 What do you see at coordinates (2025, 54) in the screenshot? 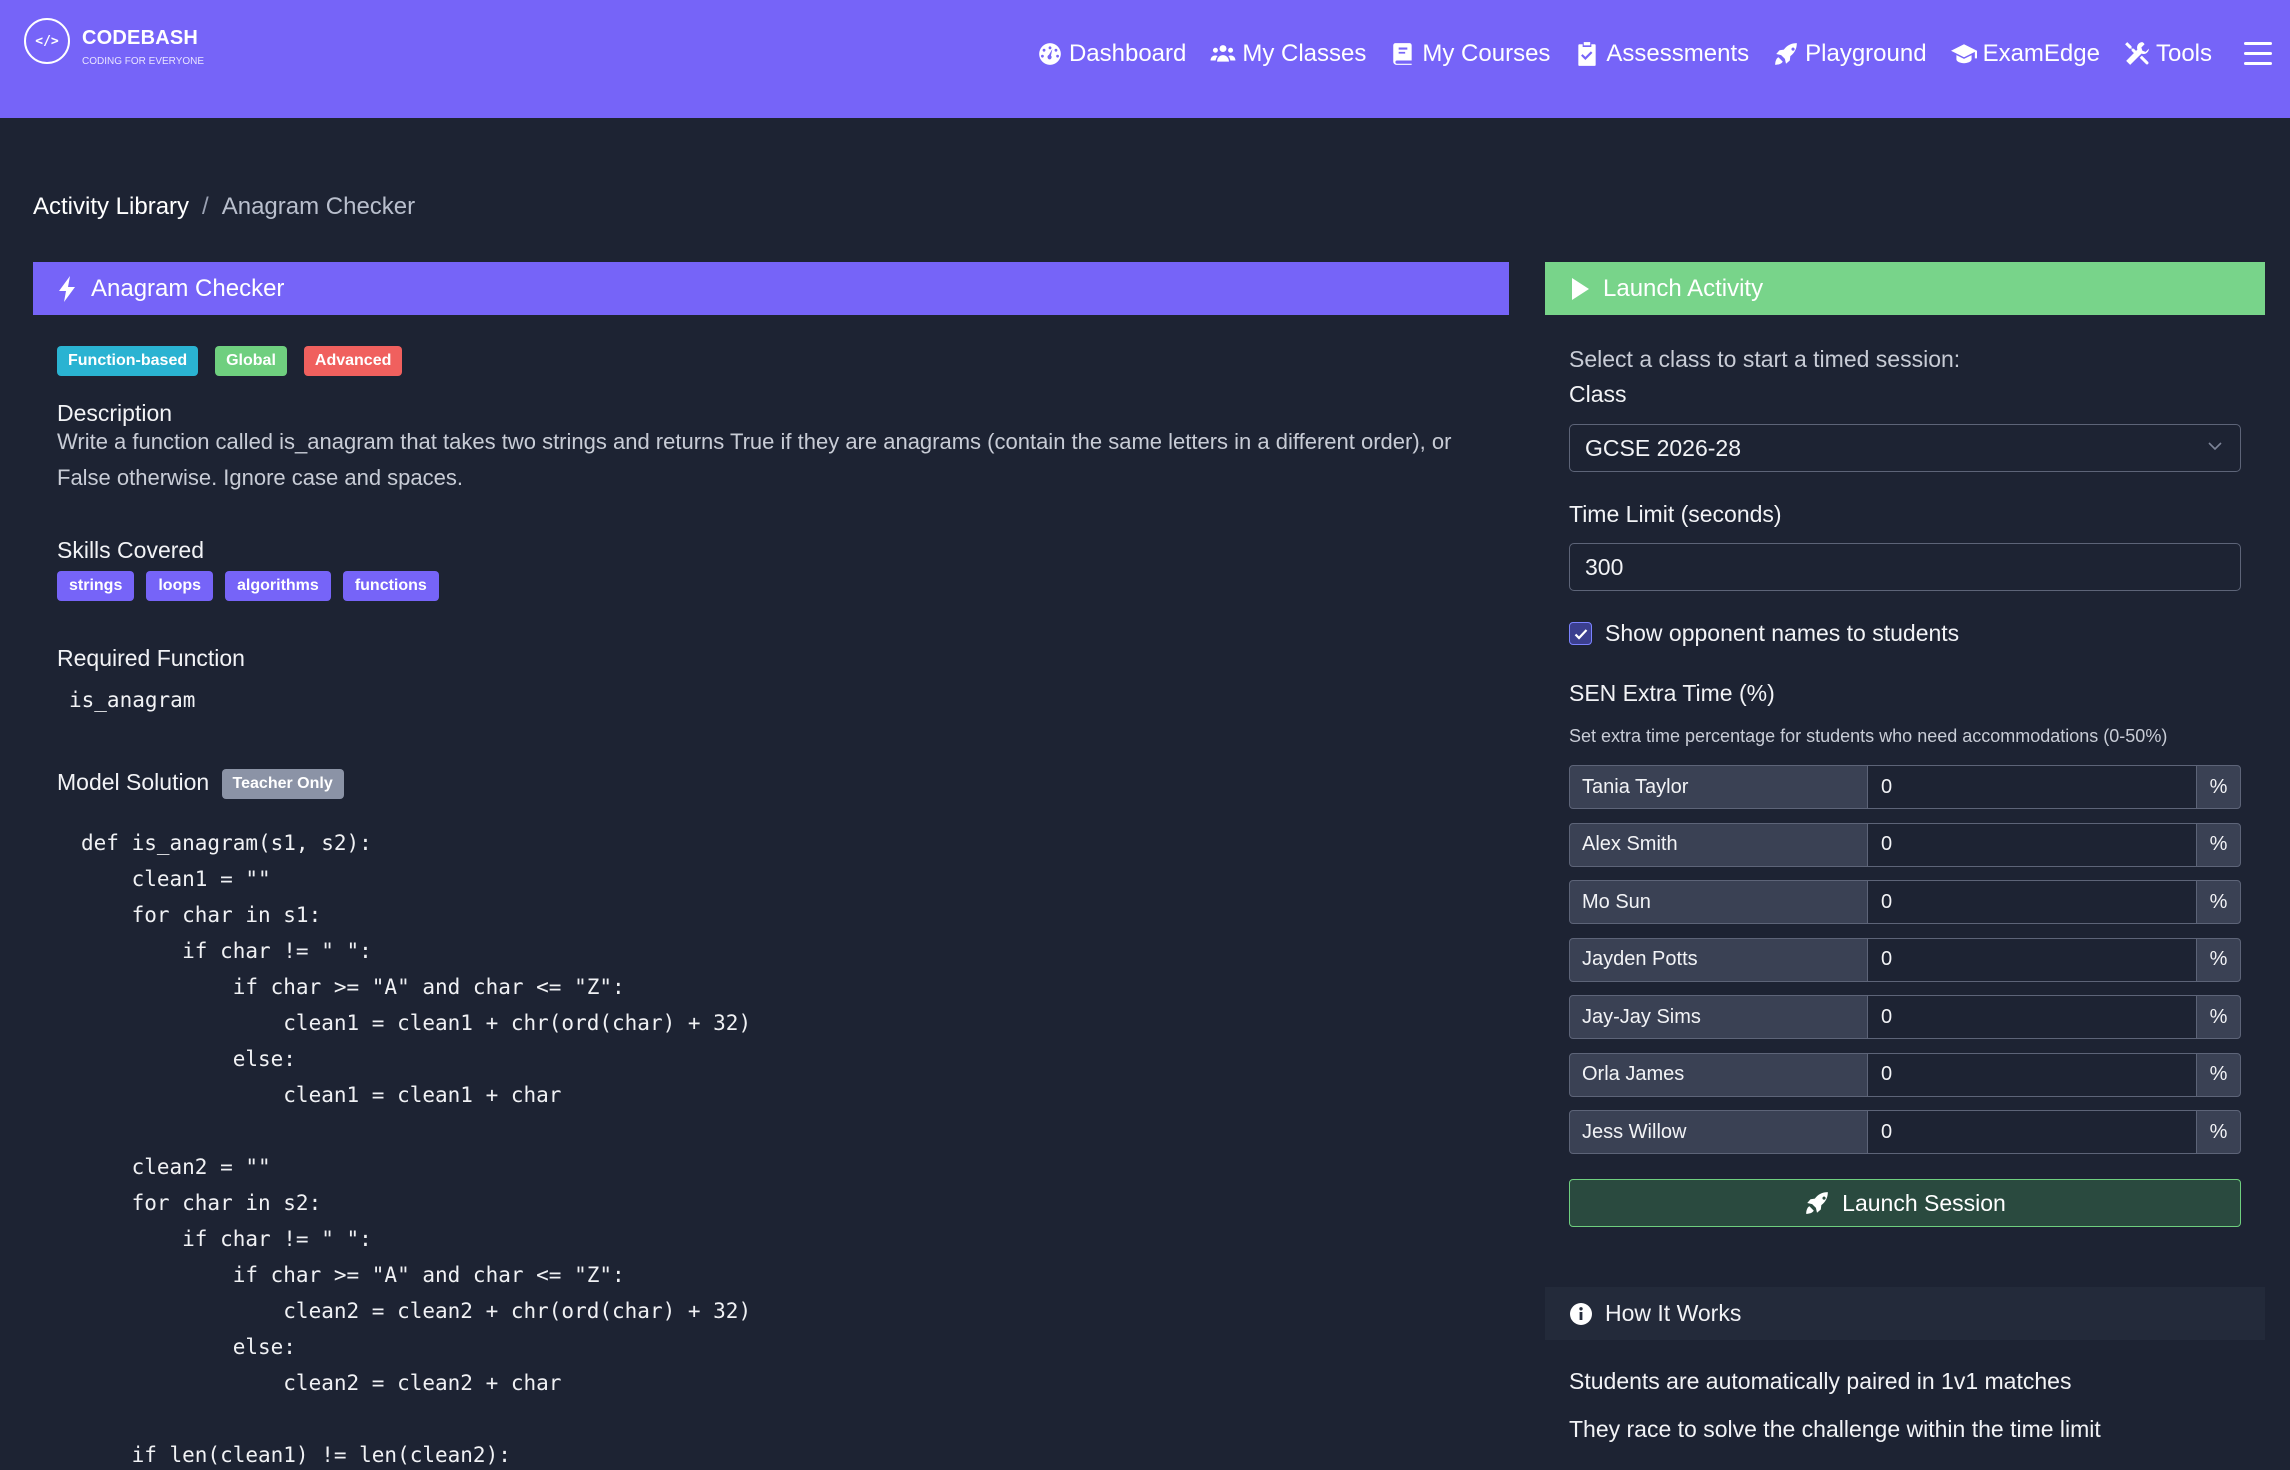
I see `nav-examedge: ExamEdge` at bounding box center [2025, 54].